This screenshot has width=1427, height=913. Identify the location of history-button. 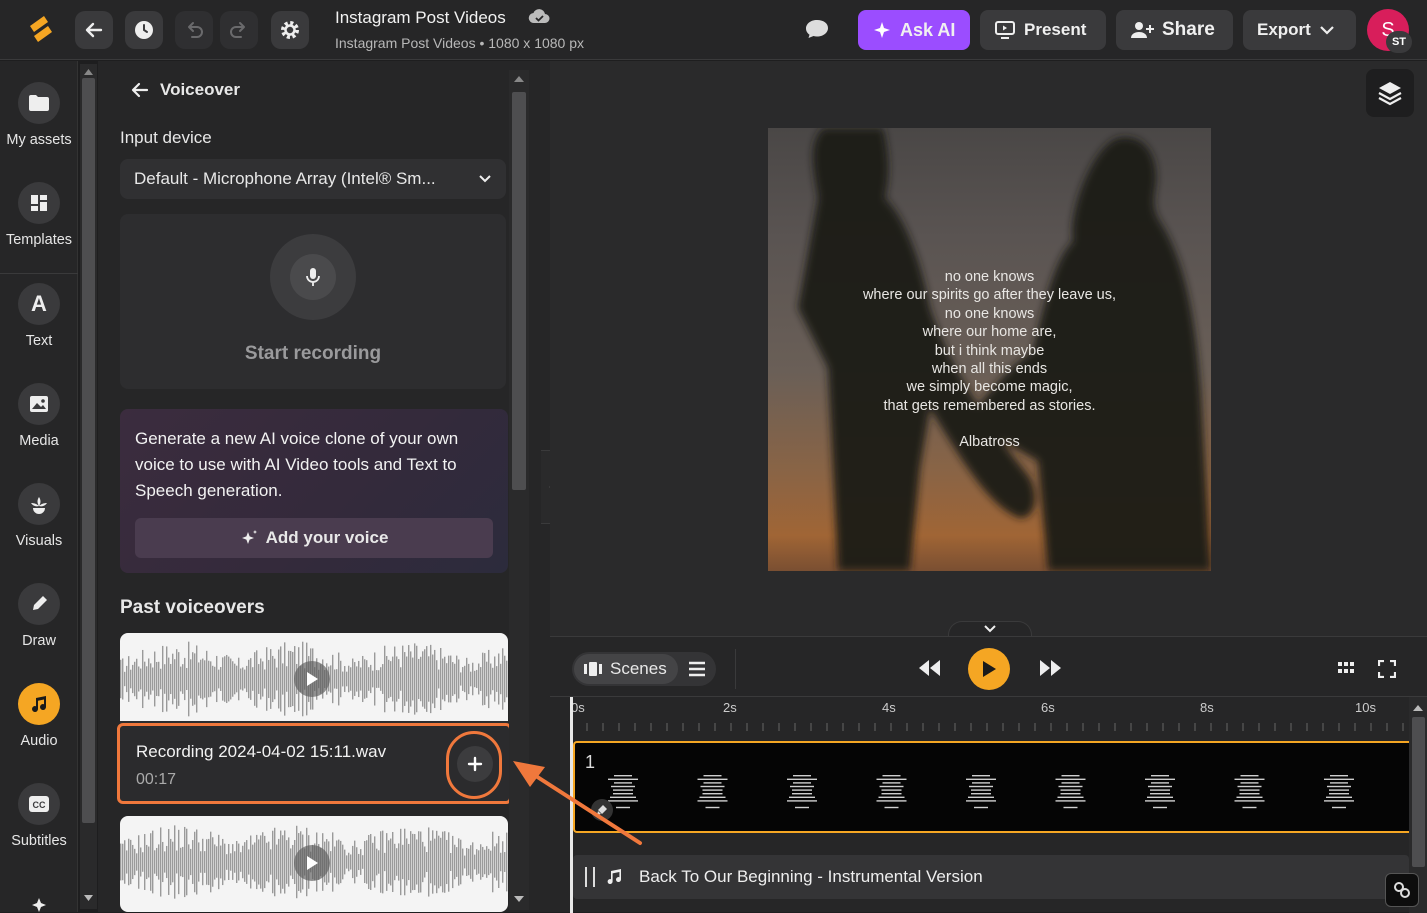
(144, 30).